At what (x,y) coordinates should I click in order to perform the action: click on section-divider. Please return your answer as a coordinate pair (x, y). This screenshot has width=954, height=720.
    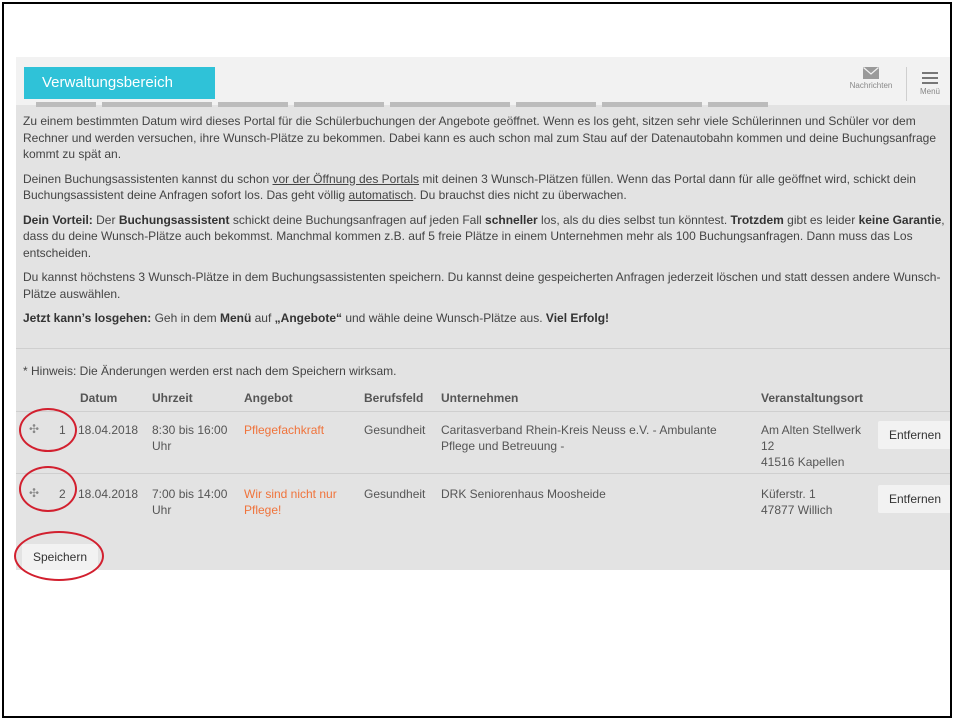
    Looking at the image, I should click on (483, 348).